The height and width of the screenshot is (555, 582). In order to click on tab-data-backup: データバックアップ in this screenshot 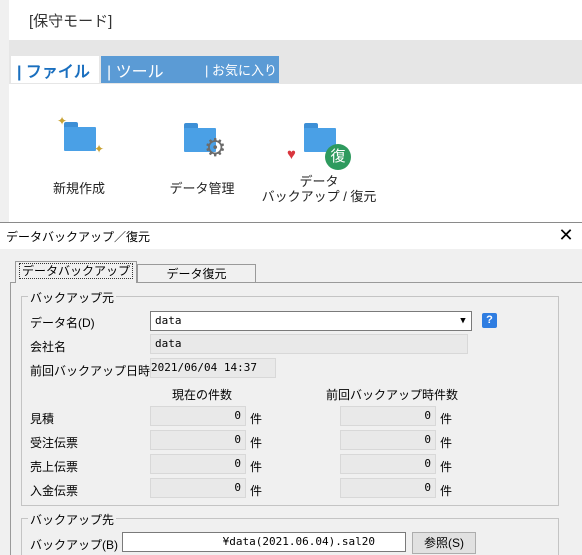, I will do `click(76, 272)`.